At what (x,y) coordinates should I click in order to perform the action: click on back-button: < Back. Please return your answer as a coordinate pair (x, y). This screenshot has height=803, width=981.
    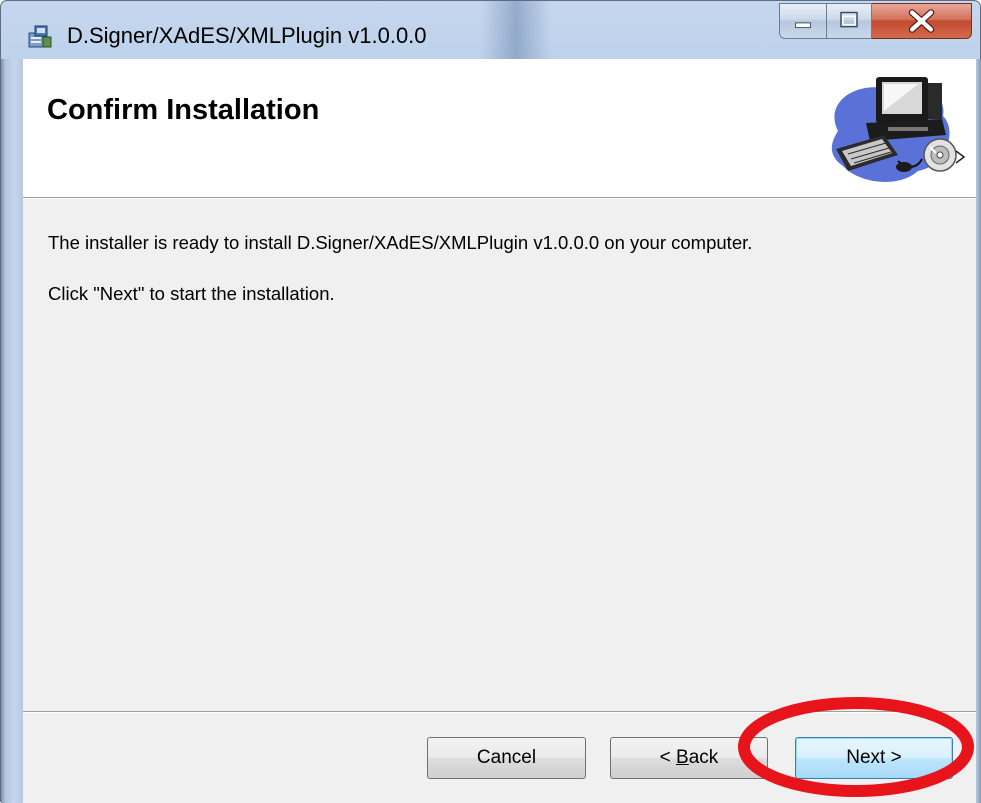
    Looking at the image, I should click on (689, 758).